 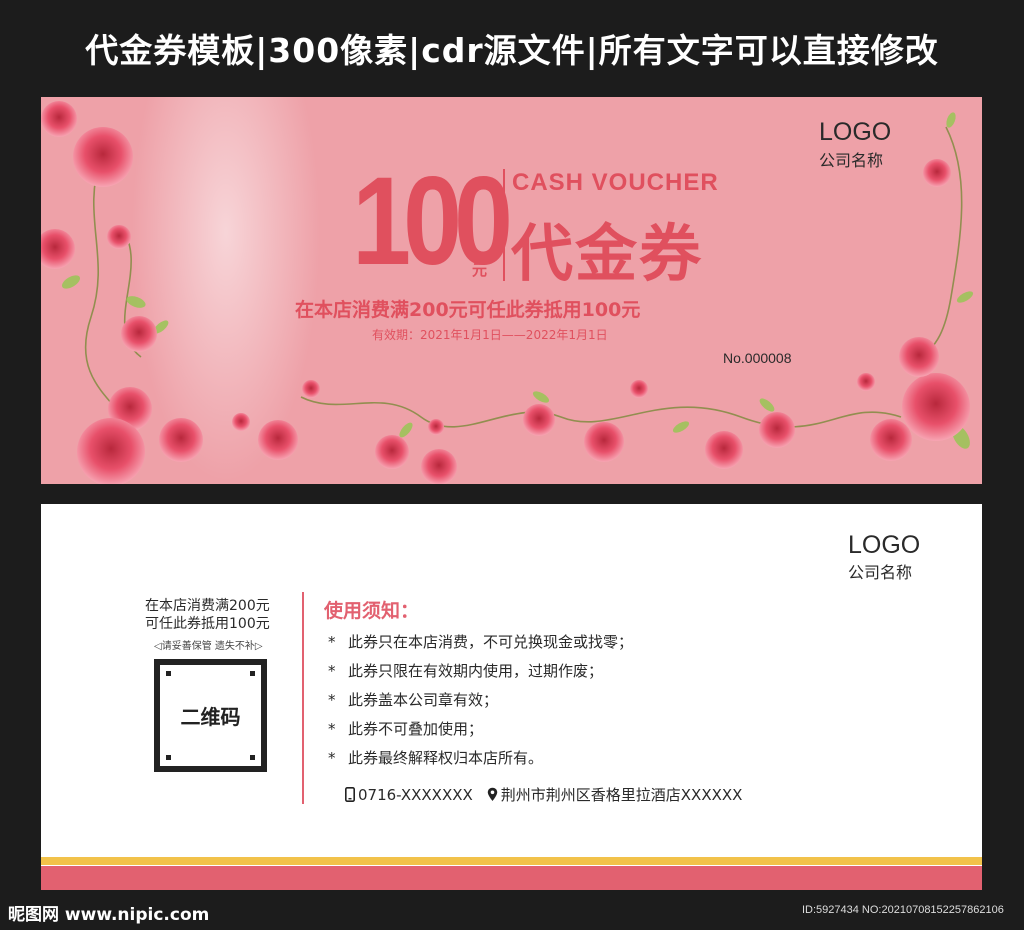 I want to click on back-offer-text: 在本店消费满200元 可任此券抵用100元, so click(x=207, y=615).